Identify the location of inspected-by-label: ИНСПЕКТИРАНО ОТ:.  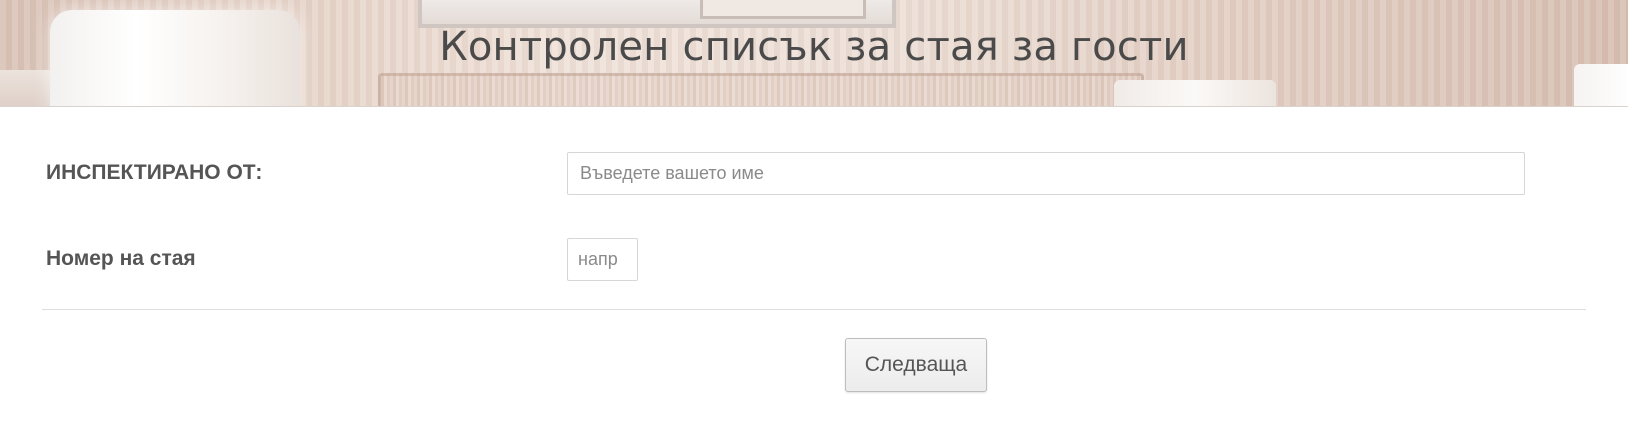
(154, 172).